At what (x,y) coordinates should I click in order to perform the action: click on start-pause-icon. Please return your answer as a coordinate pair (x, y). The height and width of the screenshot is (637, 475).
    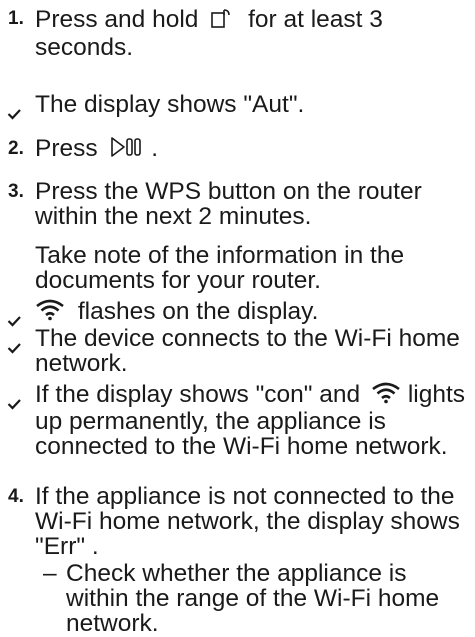
    Looking at the image, I should click on (126, 149).